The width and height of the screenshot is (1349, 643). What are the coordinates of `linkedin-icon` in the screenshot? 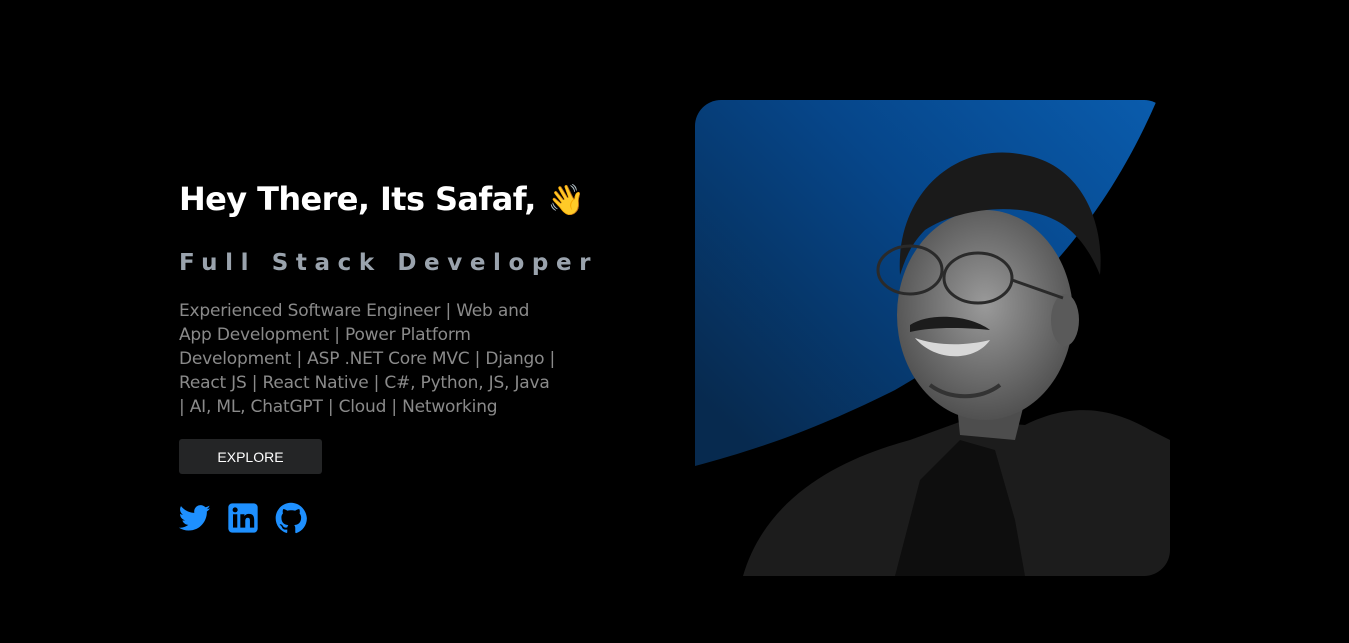 It's located at (243, 518).